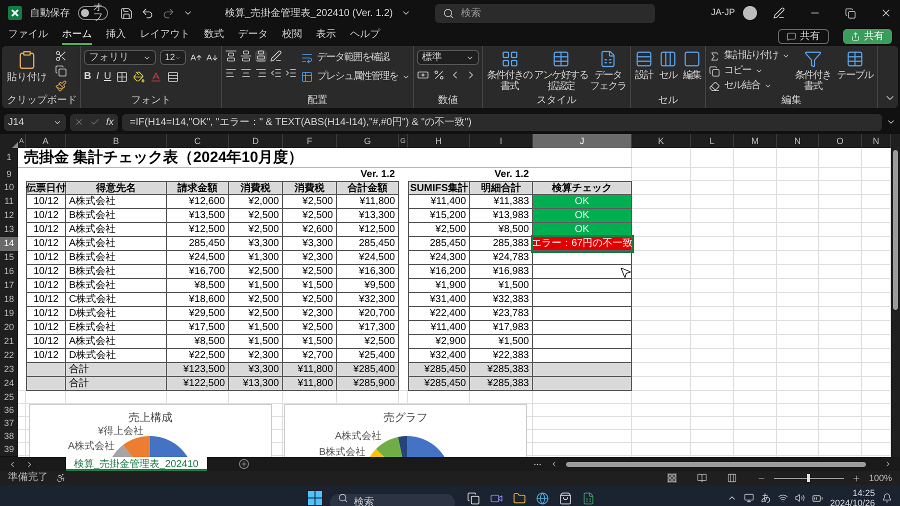 The image size is (900, 506). What do you see at coordinates (749, 498) in the screenshot?
I see `display-icon` at bounding box center [749, 498].